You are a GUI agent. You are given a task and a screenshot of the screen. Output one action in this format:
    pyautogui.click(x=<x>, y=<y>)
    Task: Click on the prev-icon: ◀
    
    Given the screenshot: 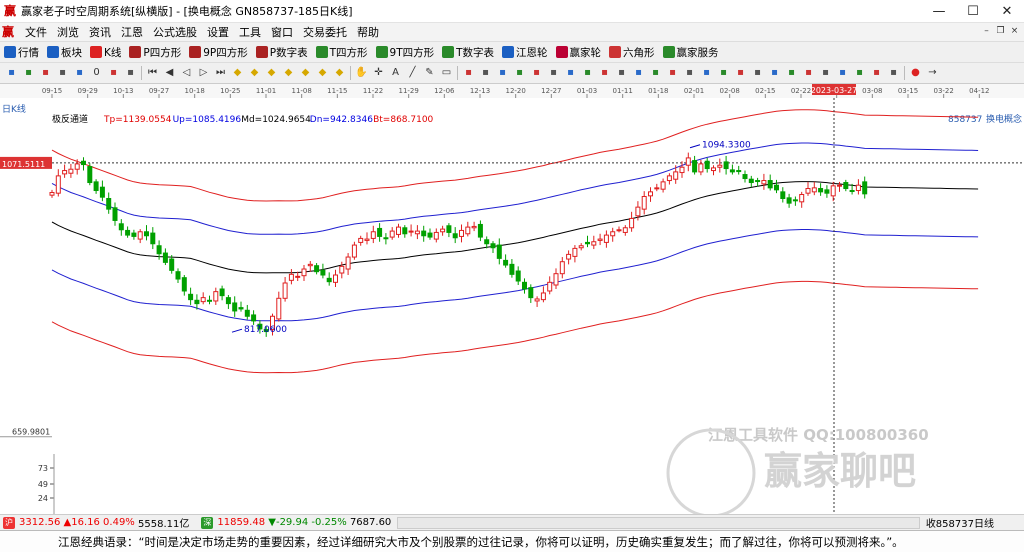 What is the action you would take?
    pyautogui.click(x=170, y=73)
    